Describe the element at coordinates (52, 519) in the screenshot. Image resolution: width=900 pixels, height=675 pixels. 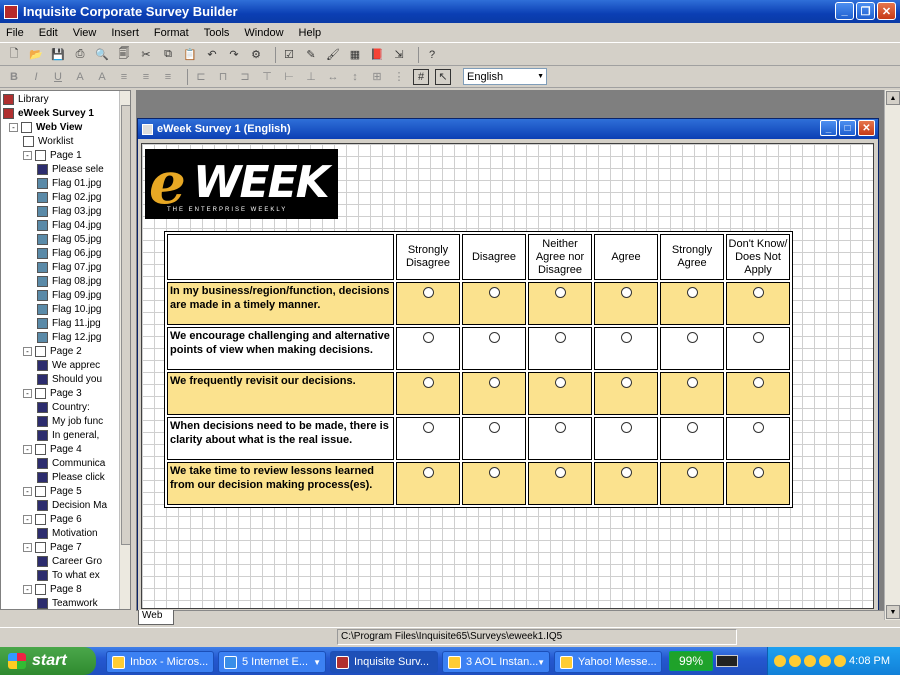
I see `tree-item: - Page 6` at that location.